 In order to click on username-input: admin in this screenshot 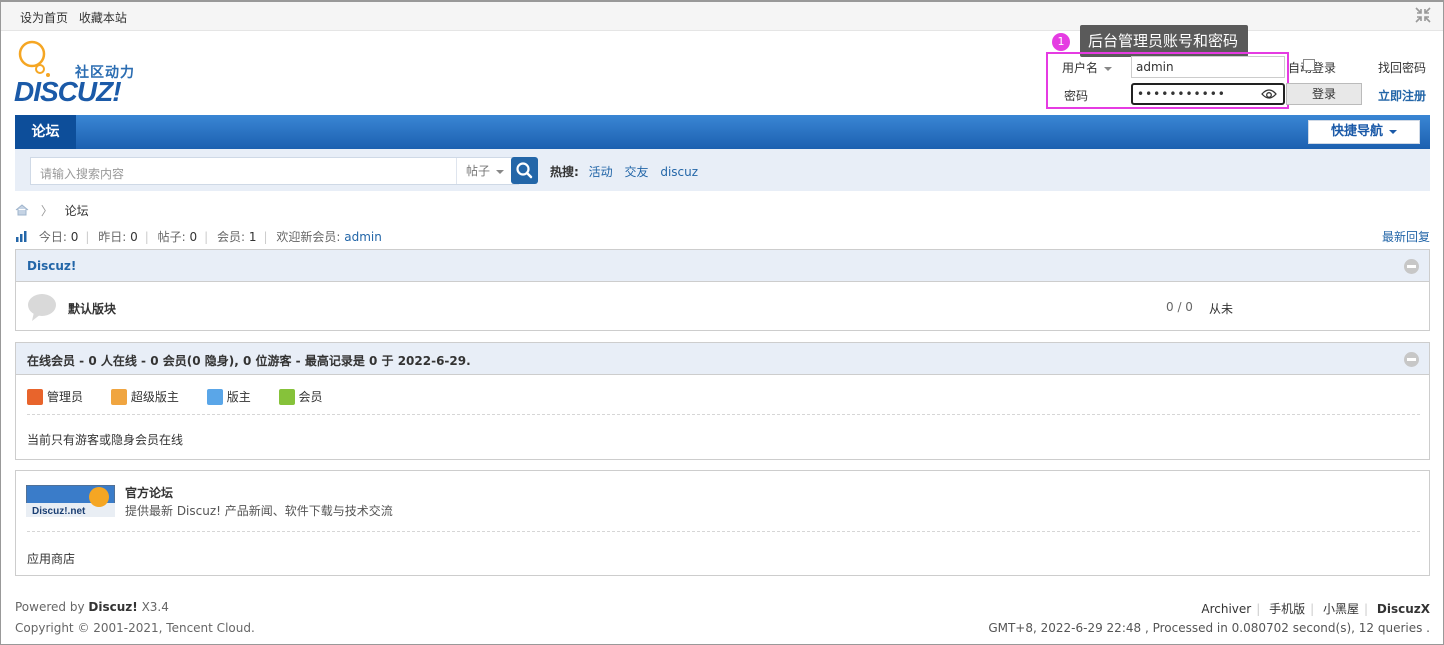, I will do `click(1208, 67)`.